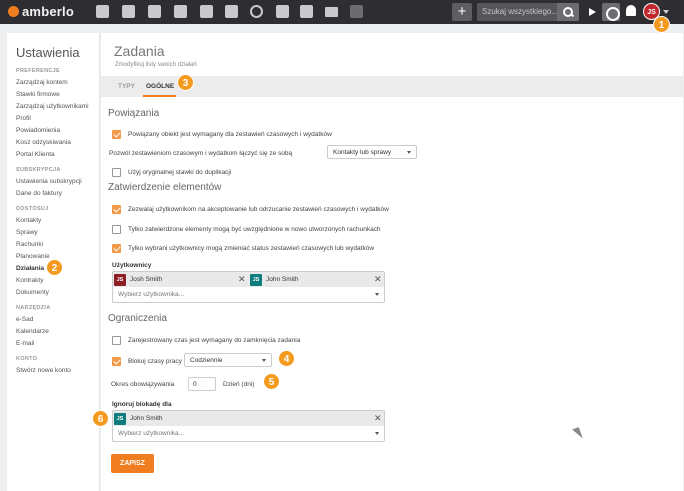  I want to click on sidebar-item-documents: Dokumenty, so click(32, 292).